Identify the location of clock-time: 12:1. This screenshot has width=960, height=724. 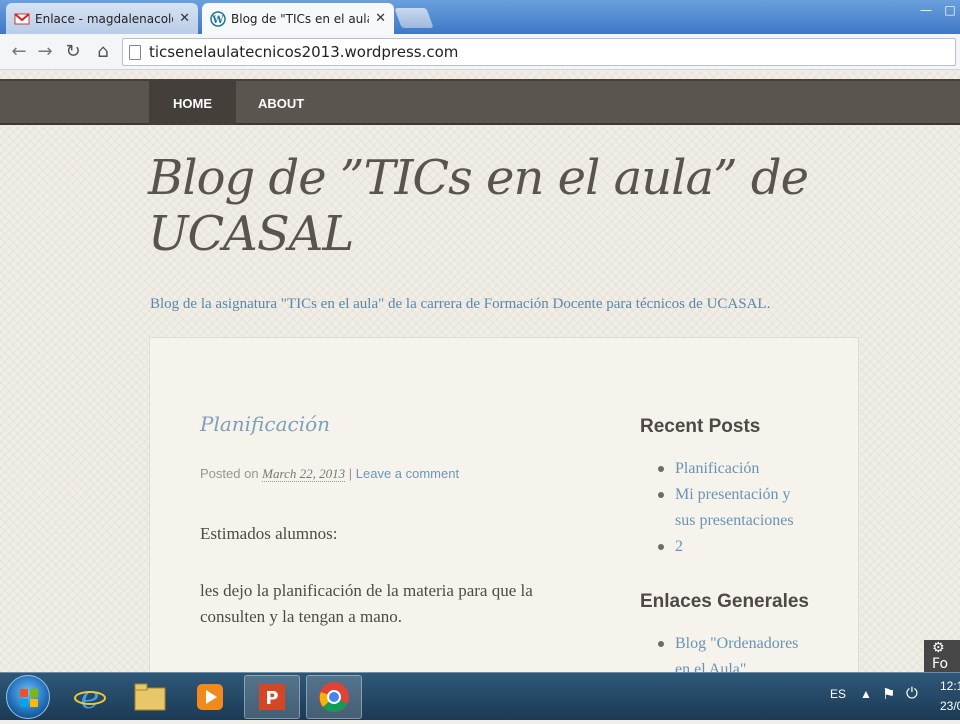
(950, 686).